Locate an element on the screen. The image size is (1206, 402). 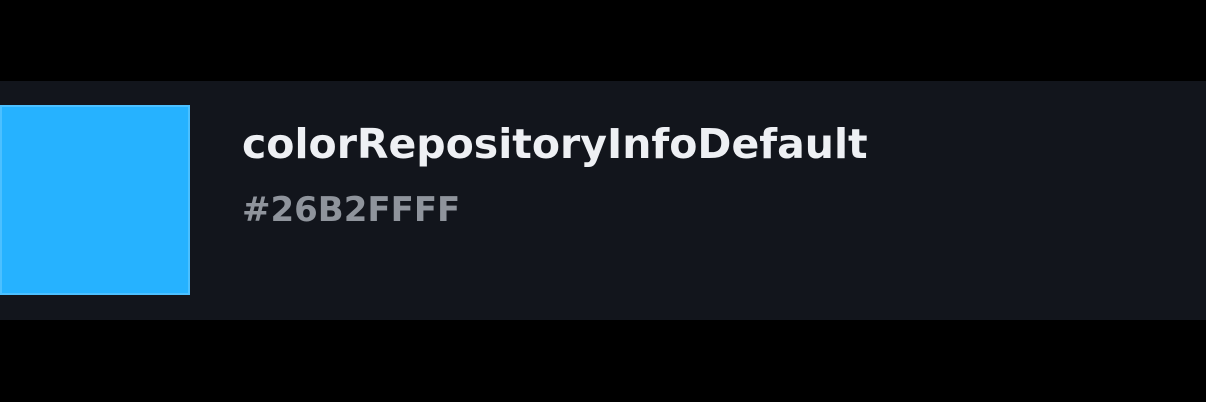
color-name: colorRepositoryInfoDefault is located at coordinates (555, 144).